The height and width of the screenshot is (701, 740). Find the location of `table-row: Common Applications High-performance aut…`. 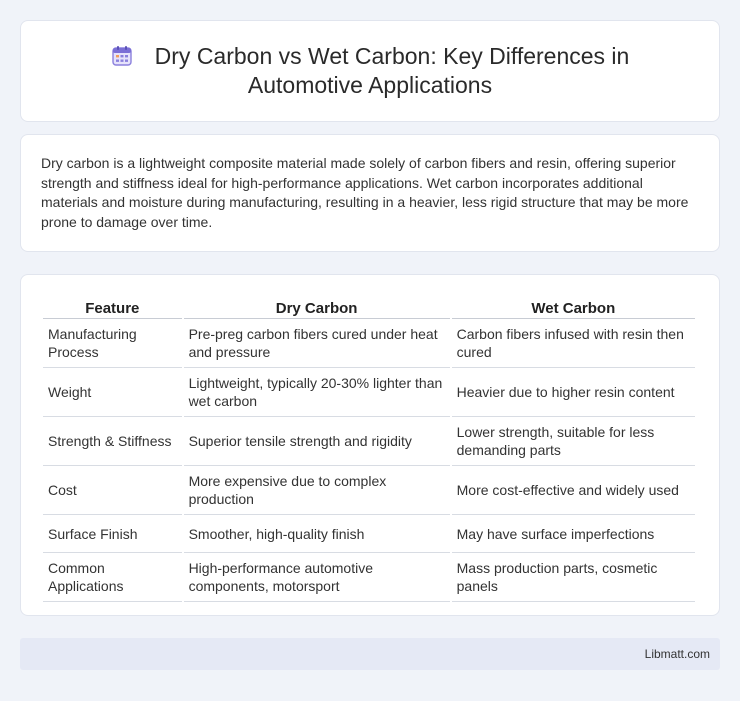

table-row: Common Applications High-performance aut… is located at coordinates (369, 577).